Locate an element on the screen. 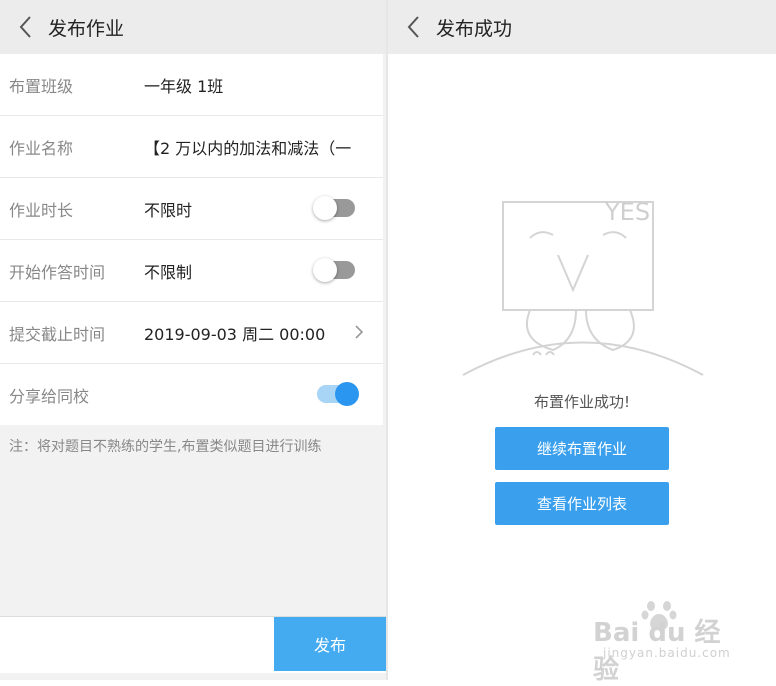  success-illustration-icon: YES is located at coordinates (583, 287).